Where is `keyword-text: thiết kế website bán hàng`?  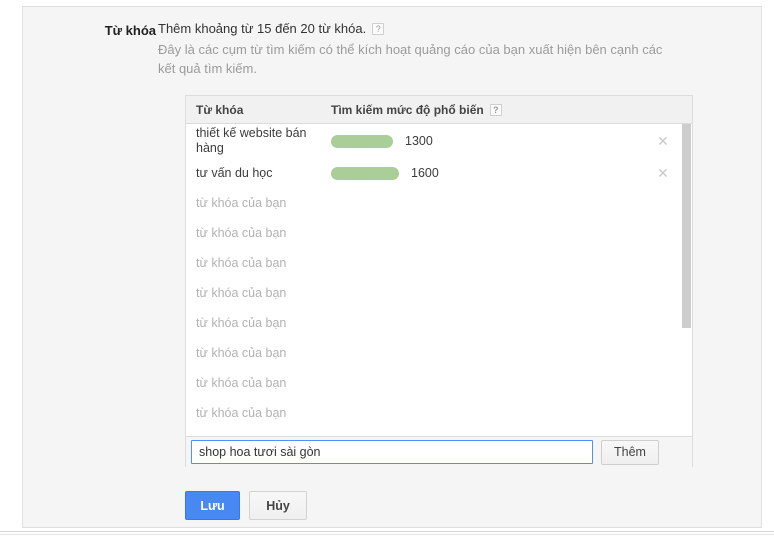
keyword-text: thiết kế website bán hàng is located at coordinates (251, 140).